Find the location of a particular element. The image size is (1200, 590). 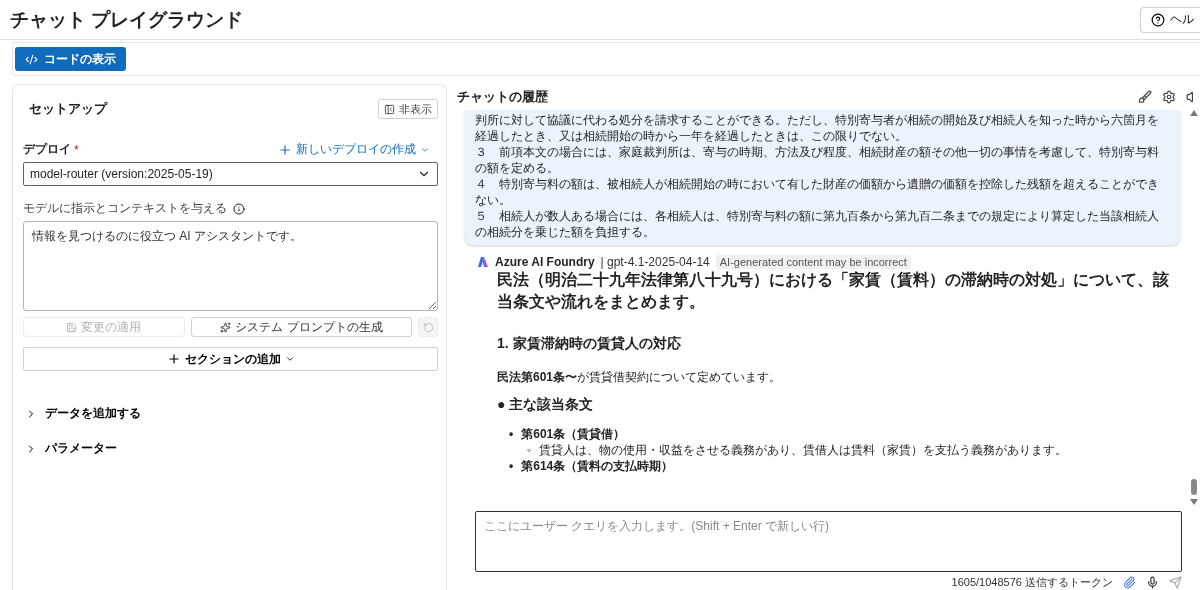

settings-icon is located at coordinates (1169, 96).